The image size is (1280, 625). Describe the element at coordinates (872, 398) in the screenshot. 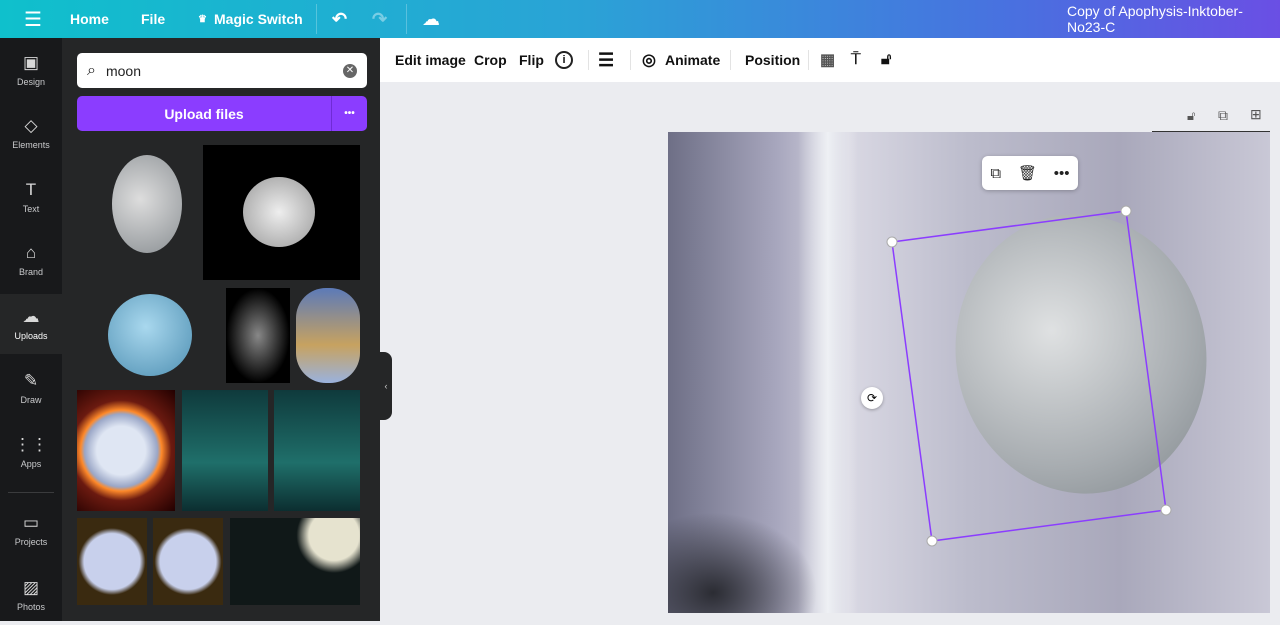

I see `rotate-handle-icon: ⟳` at that location.